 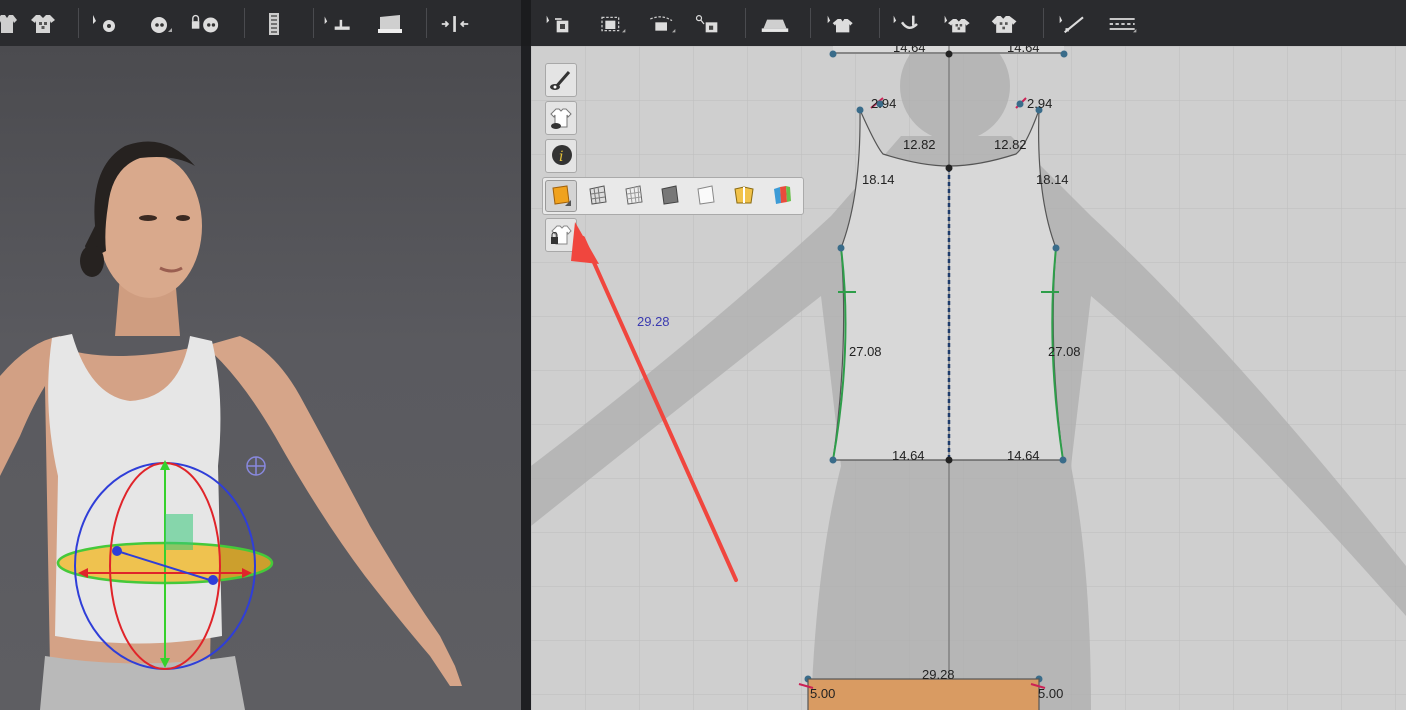 I want to click on panel-divider, so click(x=526, y=378).